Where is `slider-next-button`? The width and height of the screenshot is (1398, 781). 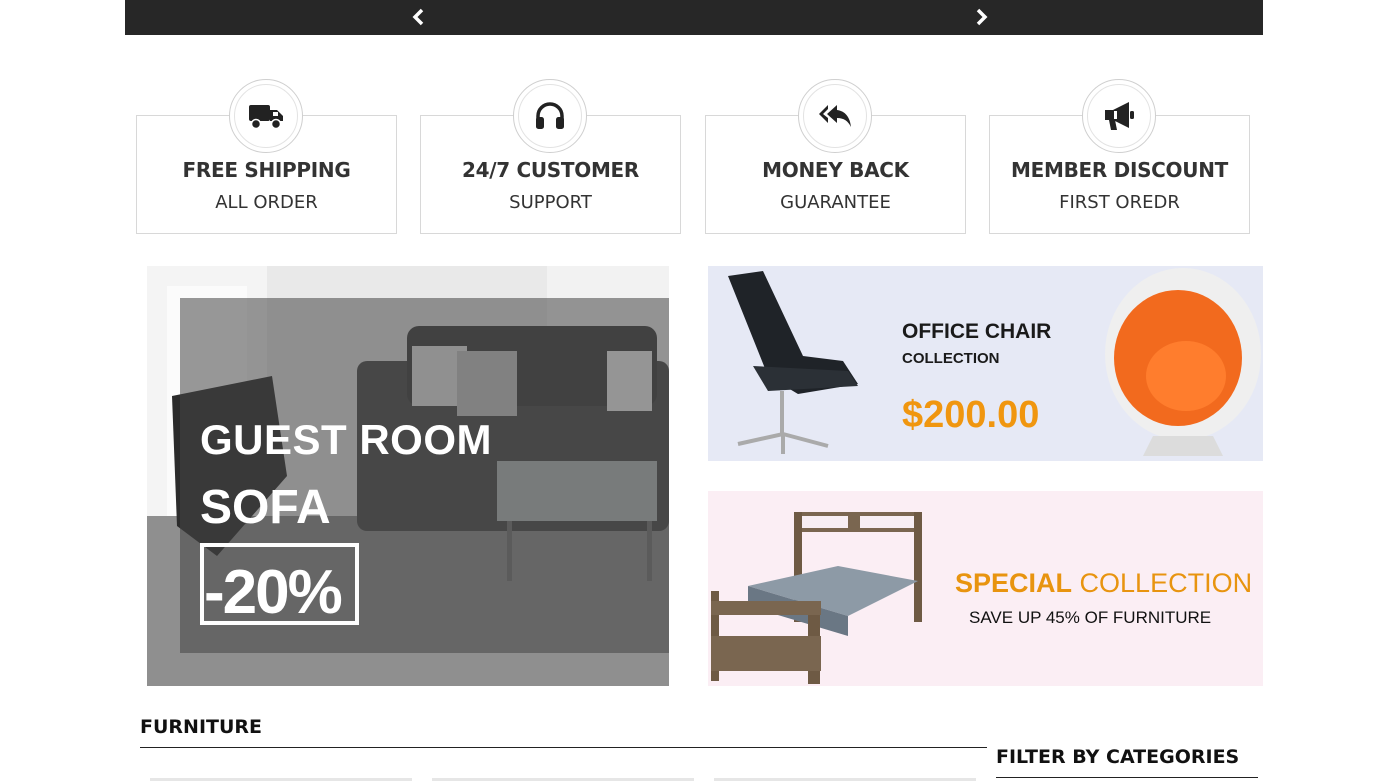 slider-next-button is located at coordinates (982, 17).